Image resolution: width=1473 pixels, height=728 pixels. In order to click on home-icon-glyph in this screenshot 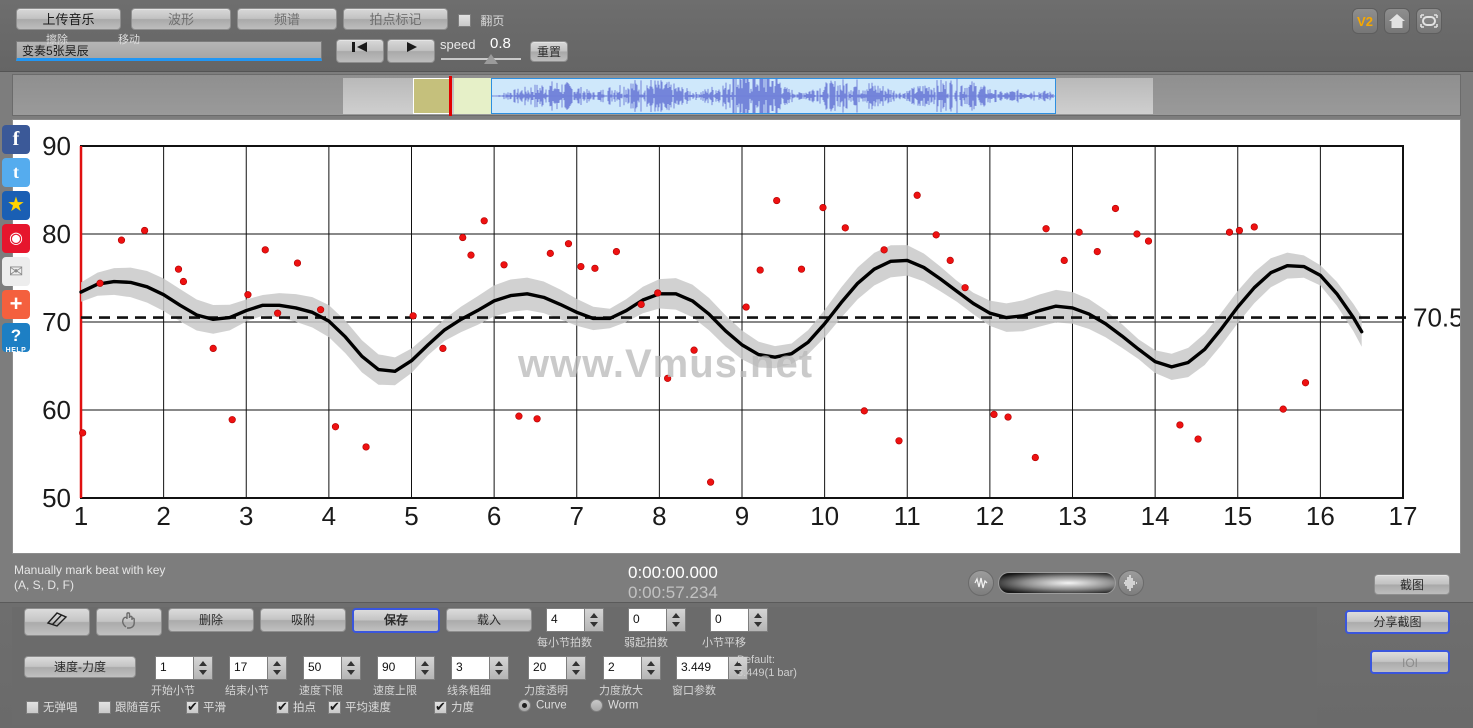, I will do `click(1397, 21)`.